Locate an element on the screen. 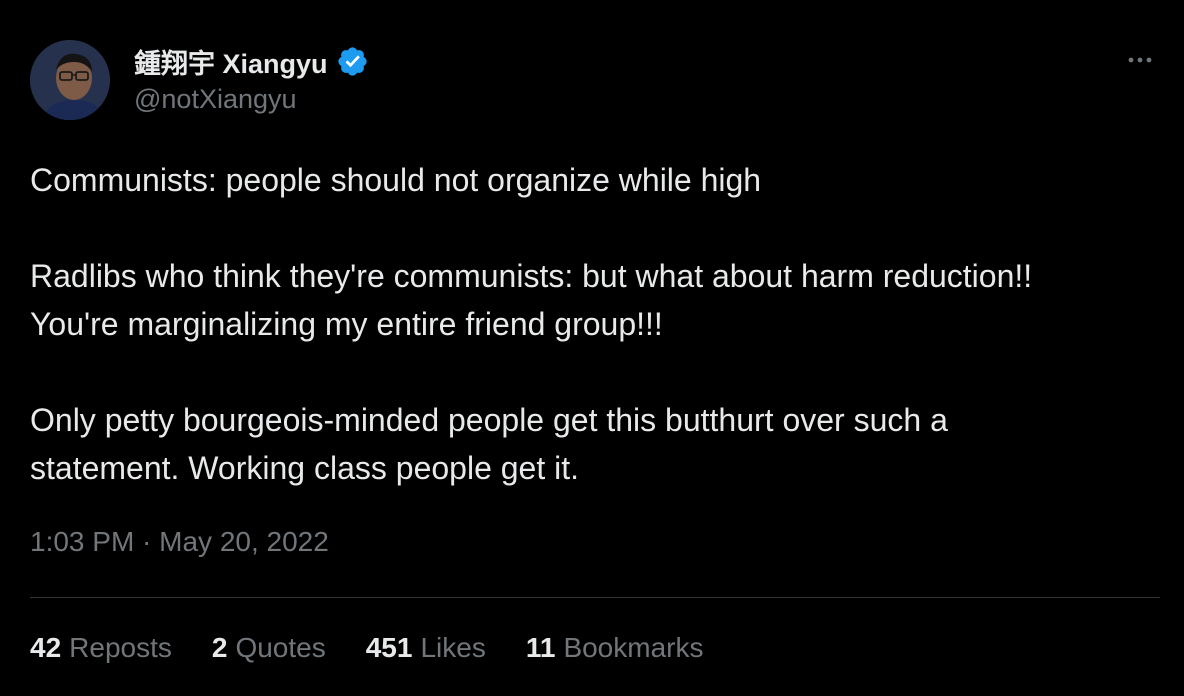 Image resolution: width=1184 pixels, height=696 pixels. quotes-stat: 2 Quotes is located at coordinates (269, 648).